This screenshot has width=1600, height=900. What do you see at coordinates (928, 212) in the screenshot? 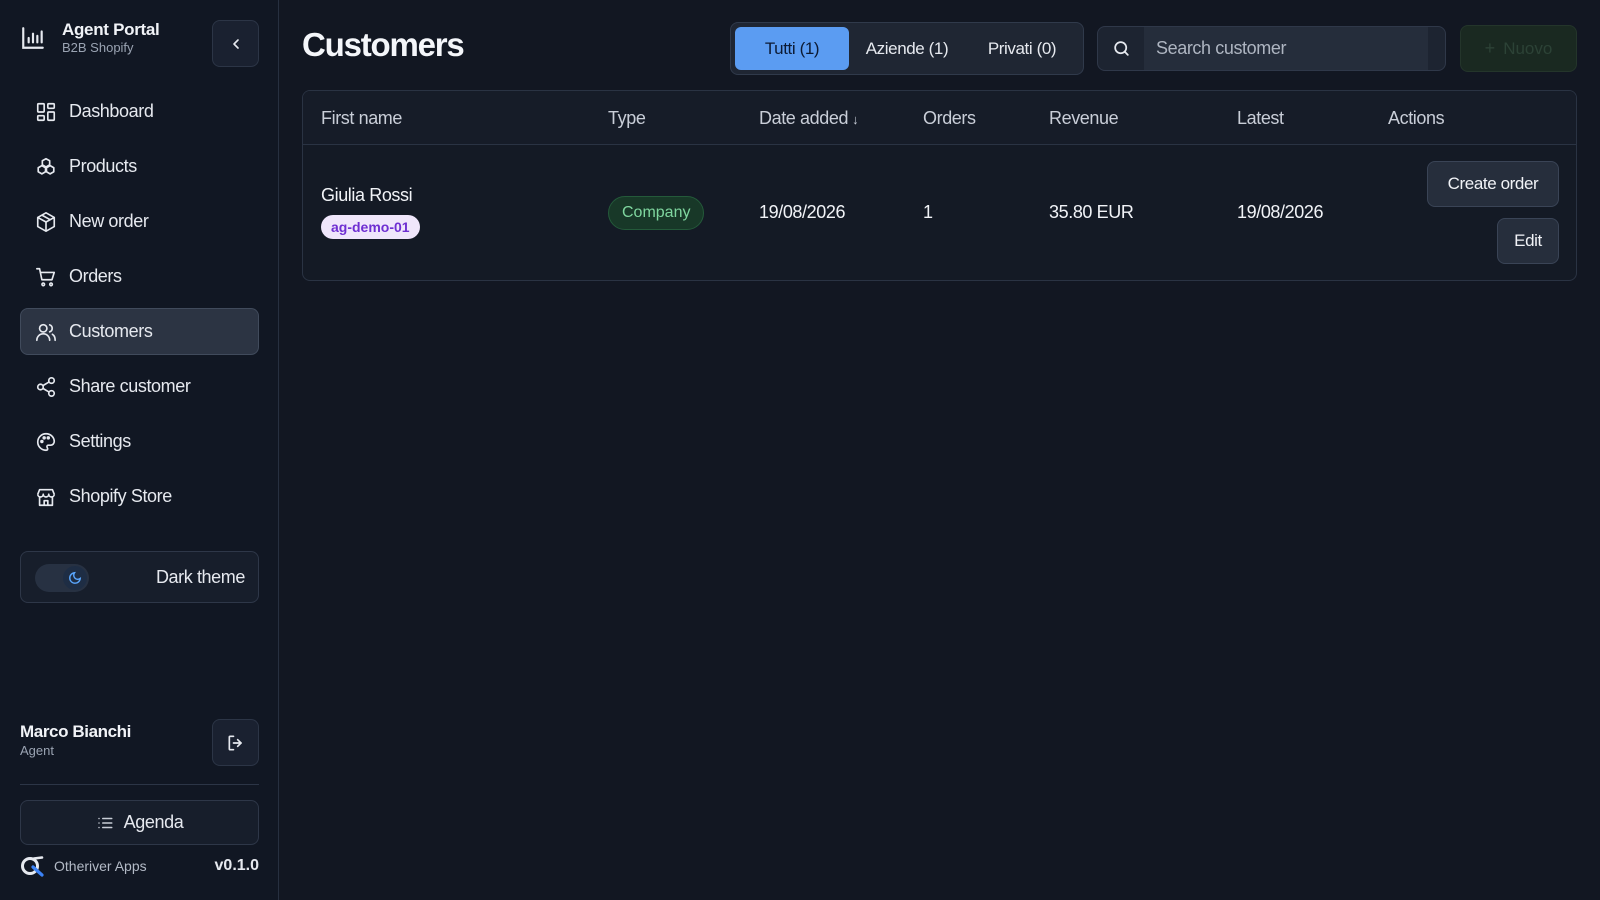
I see `order-count: 1` at bounding box center [928, 212].